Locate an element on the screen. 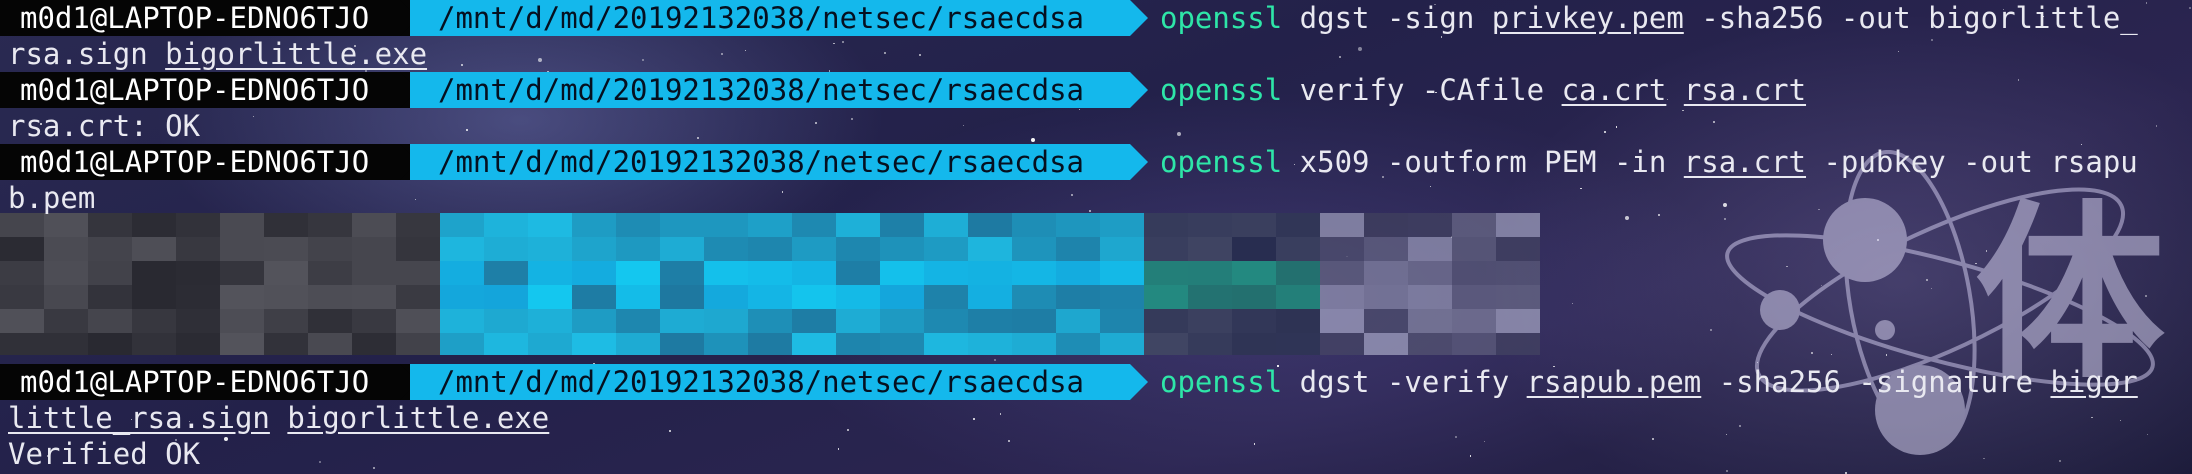 This screenshot has height=474, width=2192. command-text: dgst -verify is located at coordinates (1404, 382).